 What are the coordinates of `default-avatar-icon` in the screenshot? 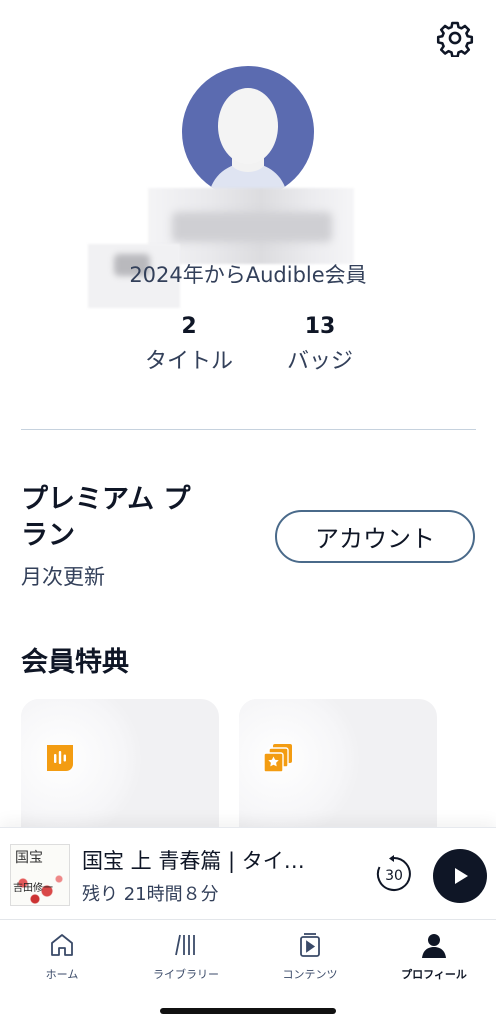 It's located at (248, 143).